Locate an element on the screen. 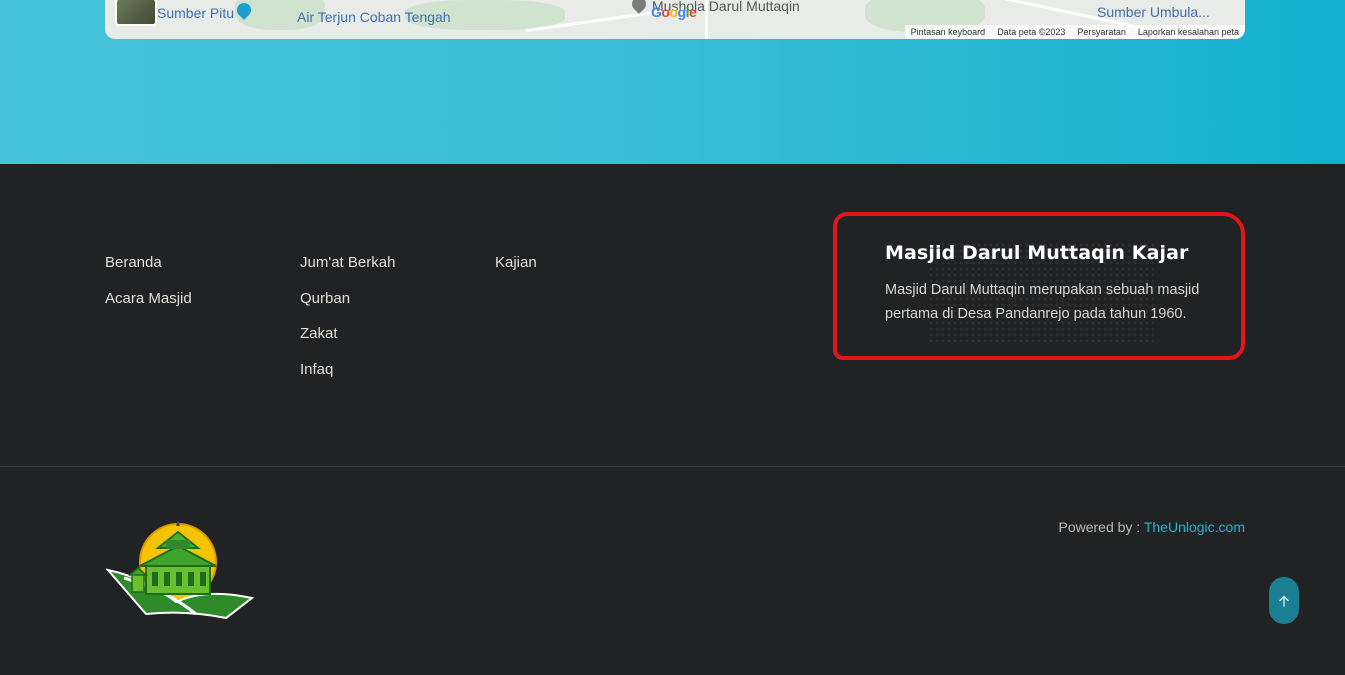  footer-nav-column-1: Beranda Acara Masjid is located at coordinates (148, 289).